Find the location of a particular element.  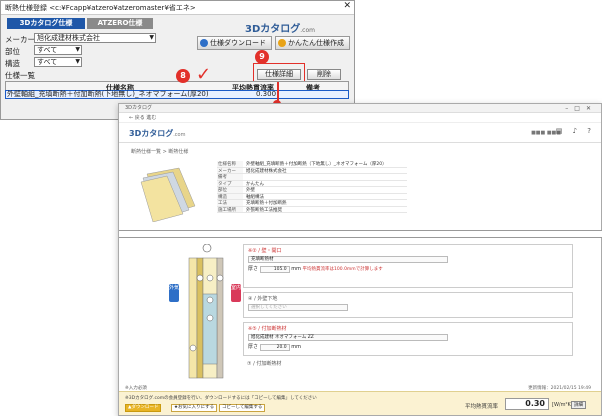

callout-8: 8 is located at coordinates (183, 76).